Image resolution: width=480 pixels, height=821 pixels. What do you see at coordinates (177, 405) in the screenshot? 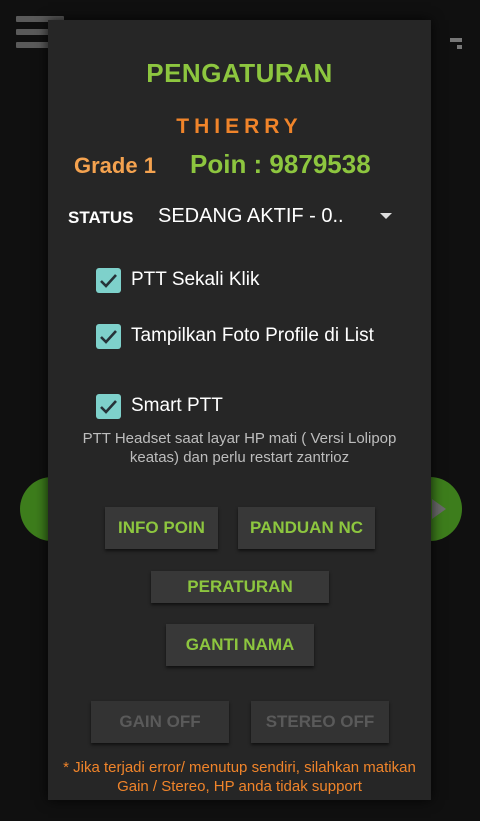
I see `option-label: Smart PTT` at bounding box center [177, 405].